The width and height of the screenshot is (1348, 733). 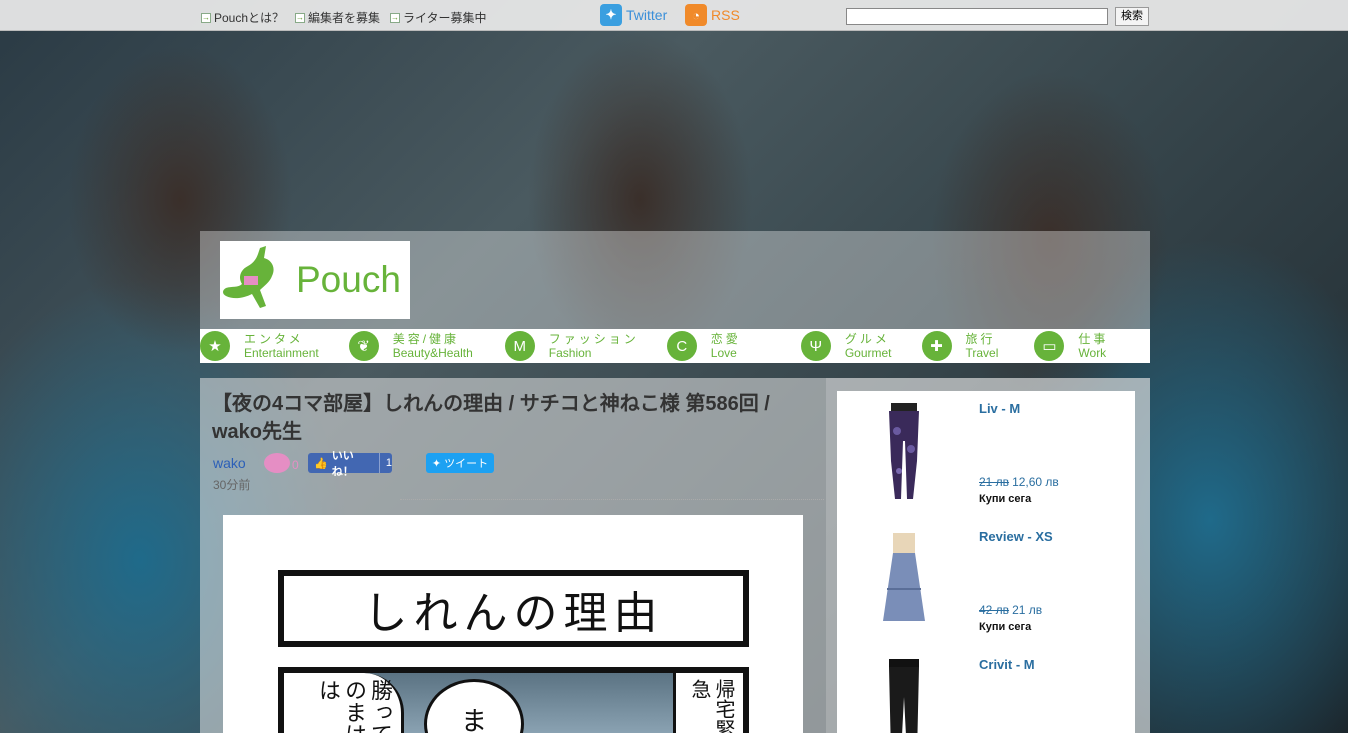 I want to click on about-link: → Pouchとは？, so click(x=242, y=17).